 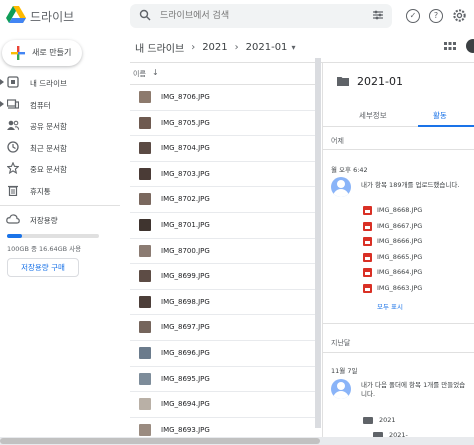 I want to click on help-icon: ?, so click(x=436, y=16).